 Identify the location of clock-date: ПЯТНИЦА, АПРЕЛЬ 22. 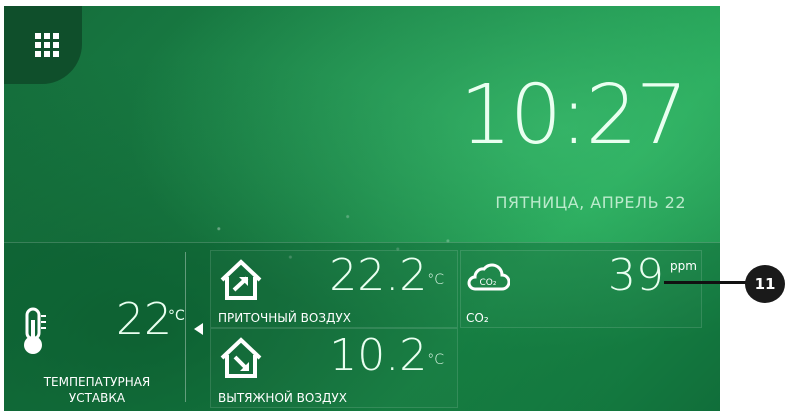
(590, 202).